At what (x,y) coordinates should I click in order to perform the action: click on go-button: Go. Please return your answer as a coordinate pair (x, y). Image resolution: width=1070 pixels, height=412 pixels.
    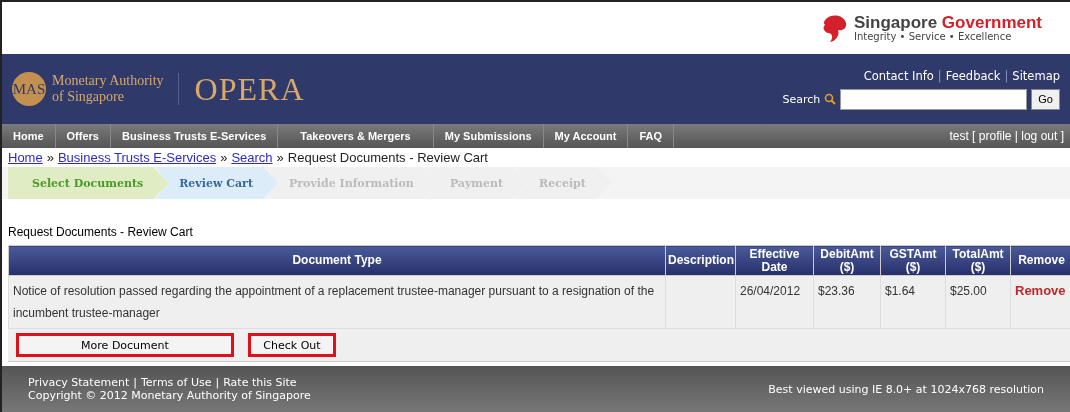
    Looking at the image, I should click on (1045, 99).